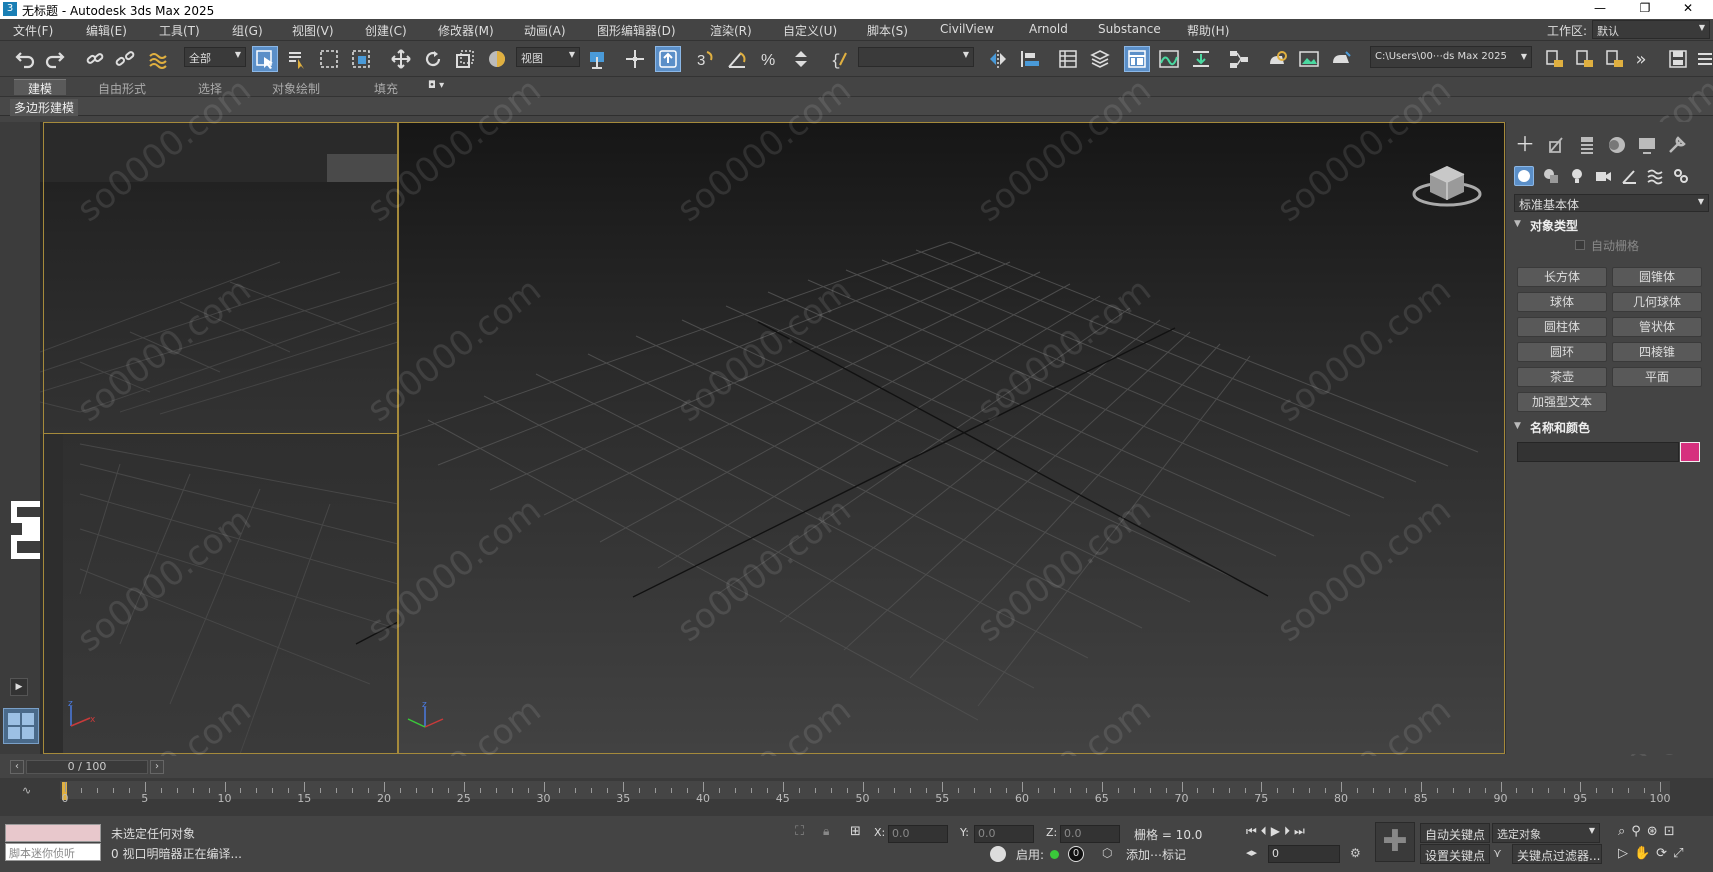  Describe the element at coordinates (401, 59) in the screenshot. I see `move-icon` at that location.